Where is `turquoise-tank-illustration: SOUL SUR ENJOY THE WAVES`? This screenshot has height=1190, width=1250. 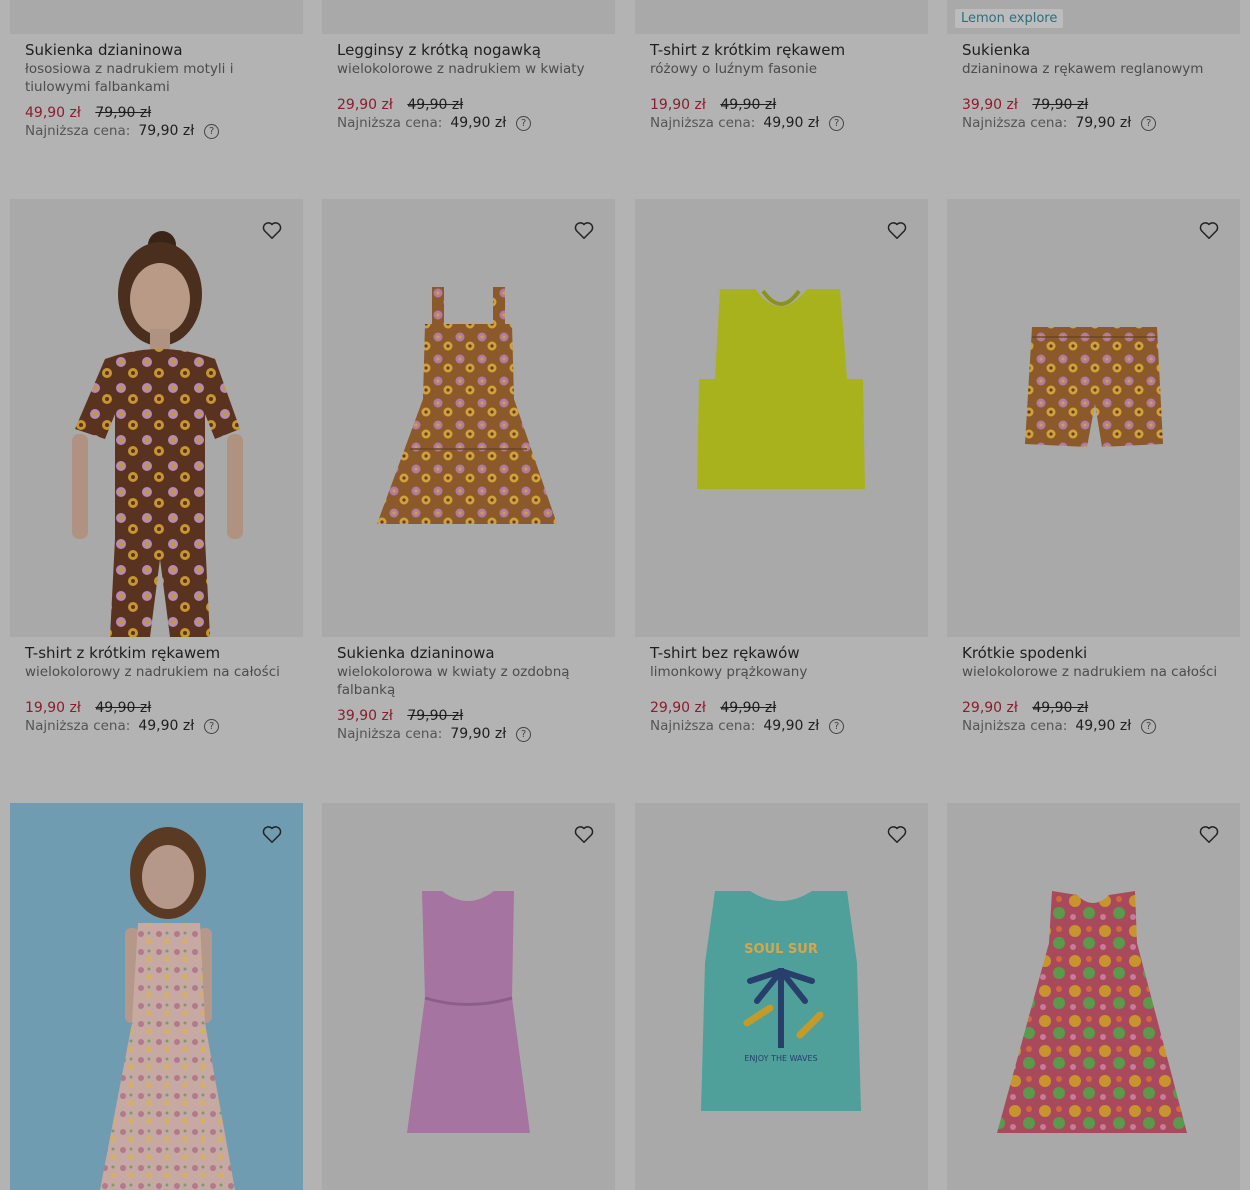 turquoise-tank-illustration: SOUL SUR ENJOY THE WAVES is located at coordinates (781, 1001).